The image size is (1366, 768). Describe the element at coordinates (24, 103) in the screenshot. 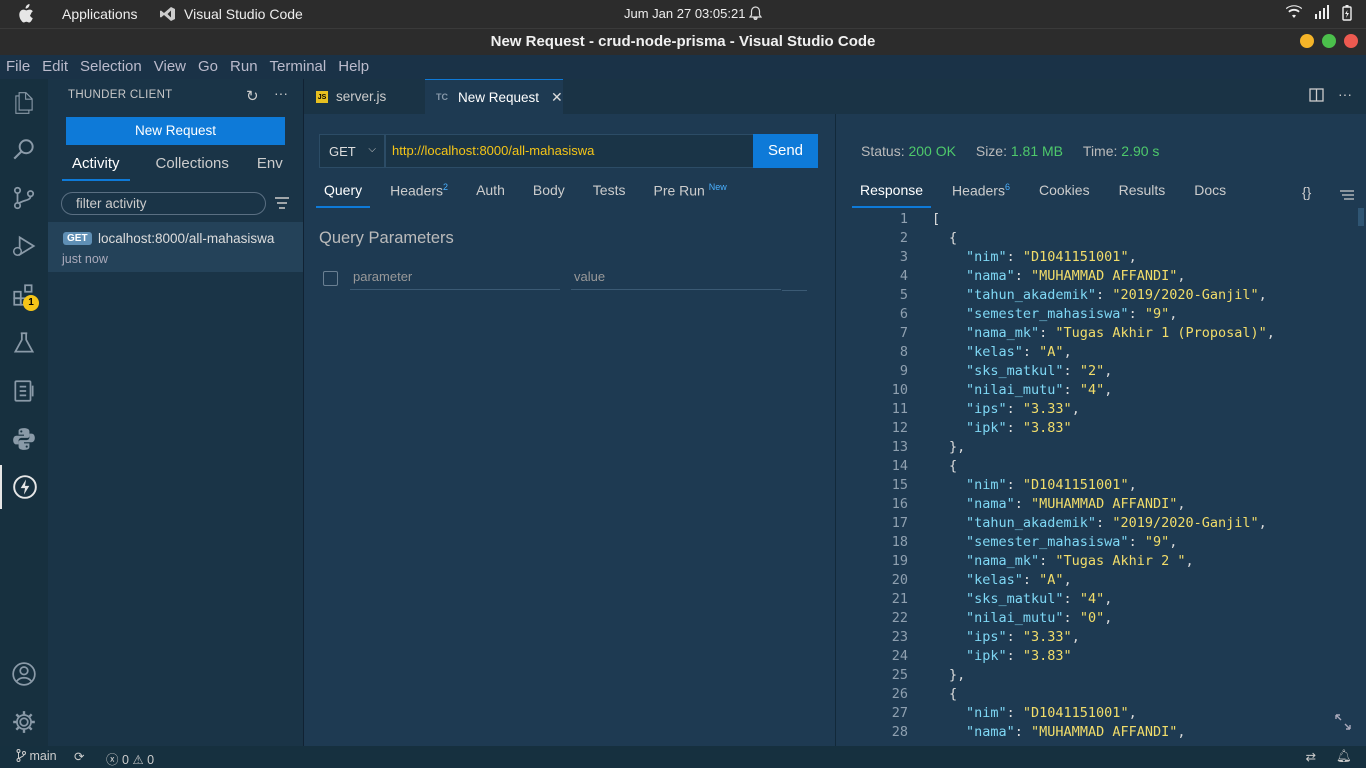

I see `explorer-icon` at that location.